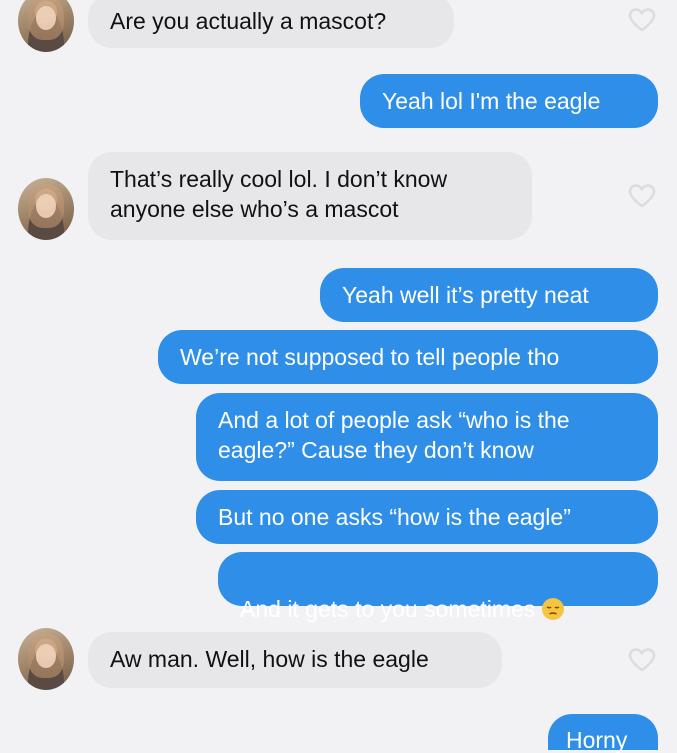 The height and width of the screenshot is (753, 677). Describe the element at coordinates (489, 295) in the screenshot. I see `outgoing-message: Yeah well it’s pretty neat` at that location.